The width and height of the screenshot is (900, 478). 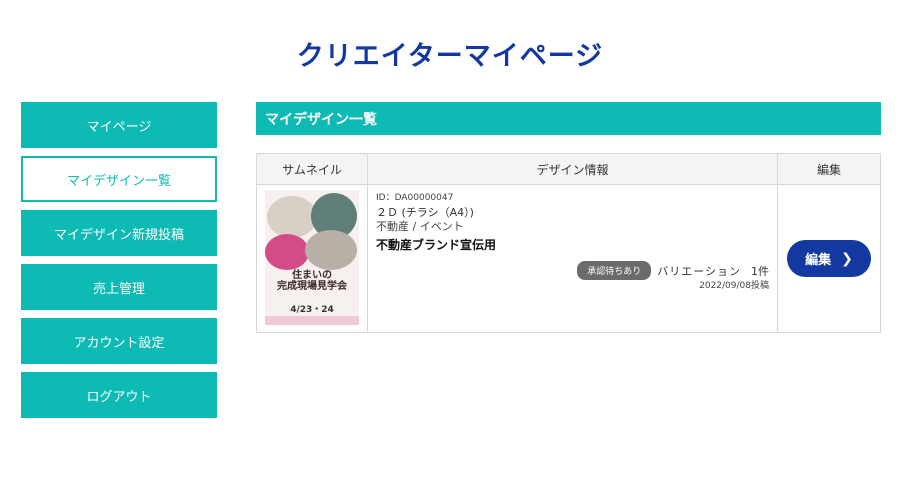 I want to click on chevron-right-icon: ❯, so click(x=847, y=258).